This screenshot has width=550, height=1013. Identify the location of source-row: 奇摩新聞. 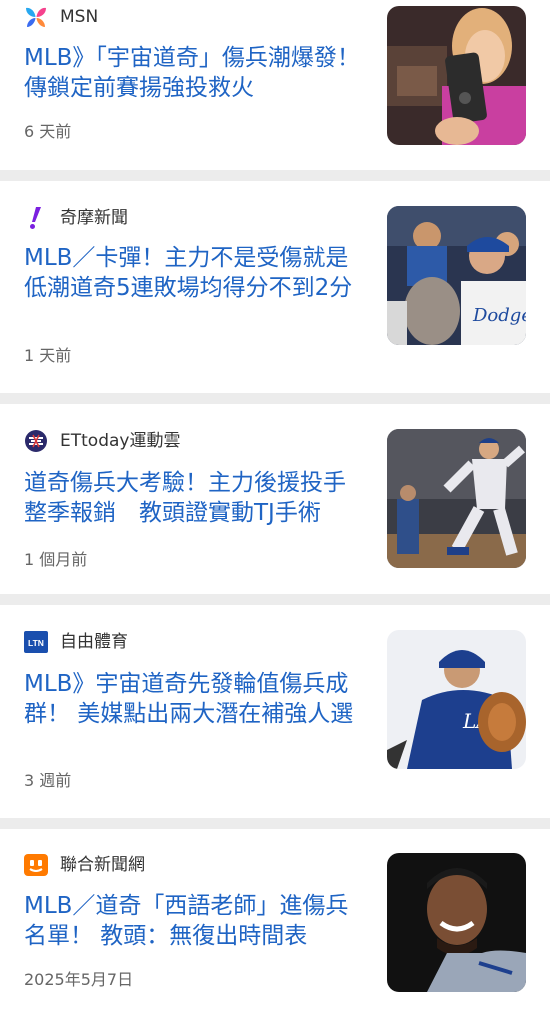
(76, 218).